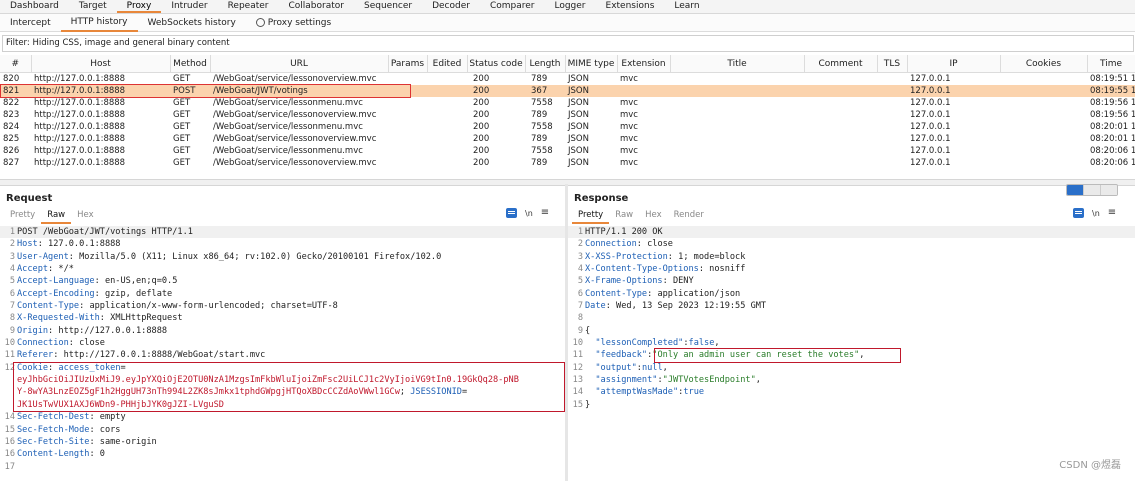 This screenshot has width=1135, height=481. What do you see at coordinates (569, 6) in the screenshot?
I see `menu-logger: Logger` at bounding box center [569, 6].